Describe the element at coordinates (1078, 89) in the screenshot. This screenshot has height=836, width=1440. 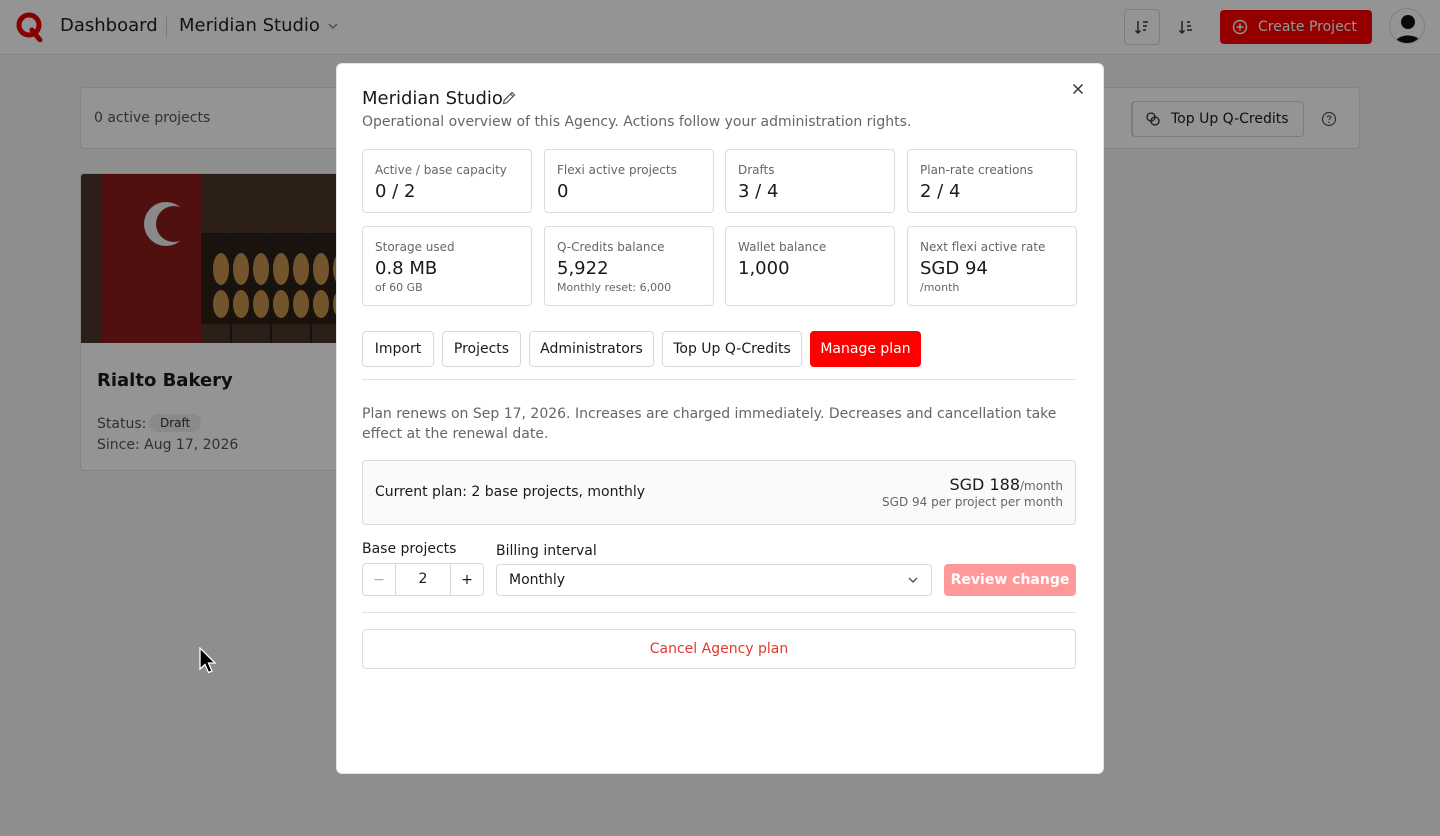
I see `close-icon` at that location.